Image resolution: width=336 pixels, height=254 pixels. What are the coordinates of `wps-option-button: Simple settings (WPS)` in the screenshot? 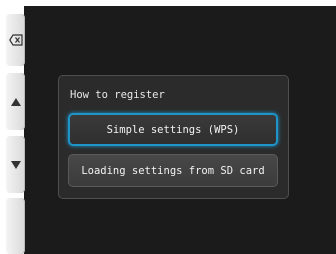 It's located at (173, 129).